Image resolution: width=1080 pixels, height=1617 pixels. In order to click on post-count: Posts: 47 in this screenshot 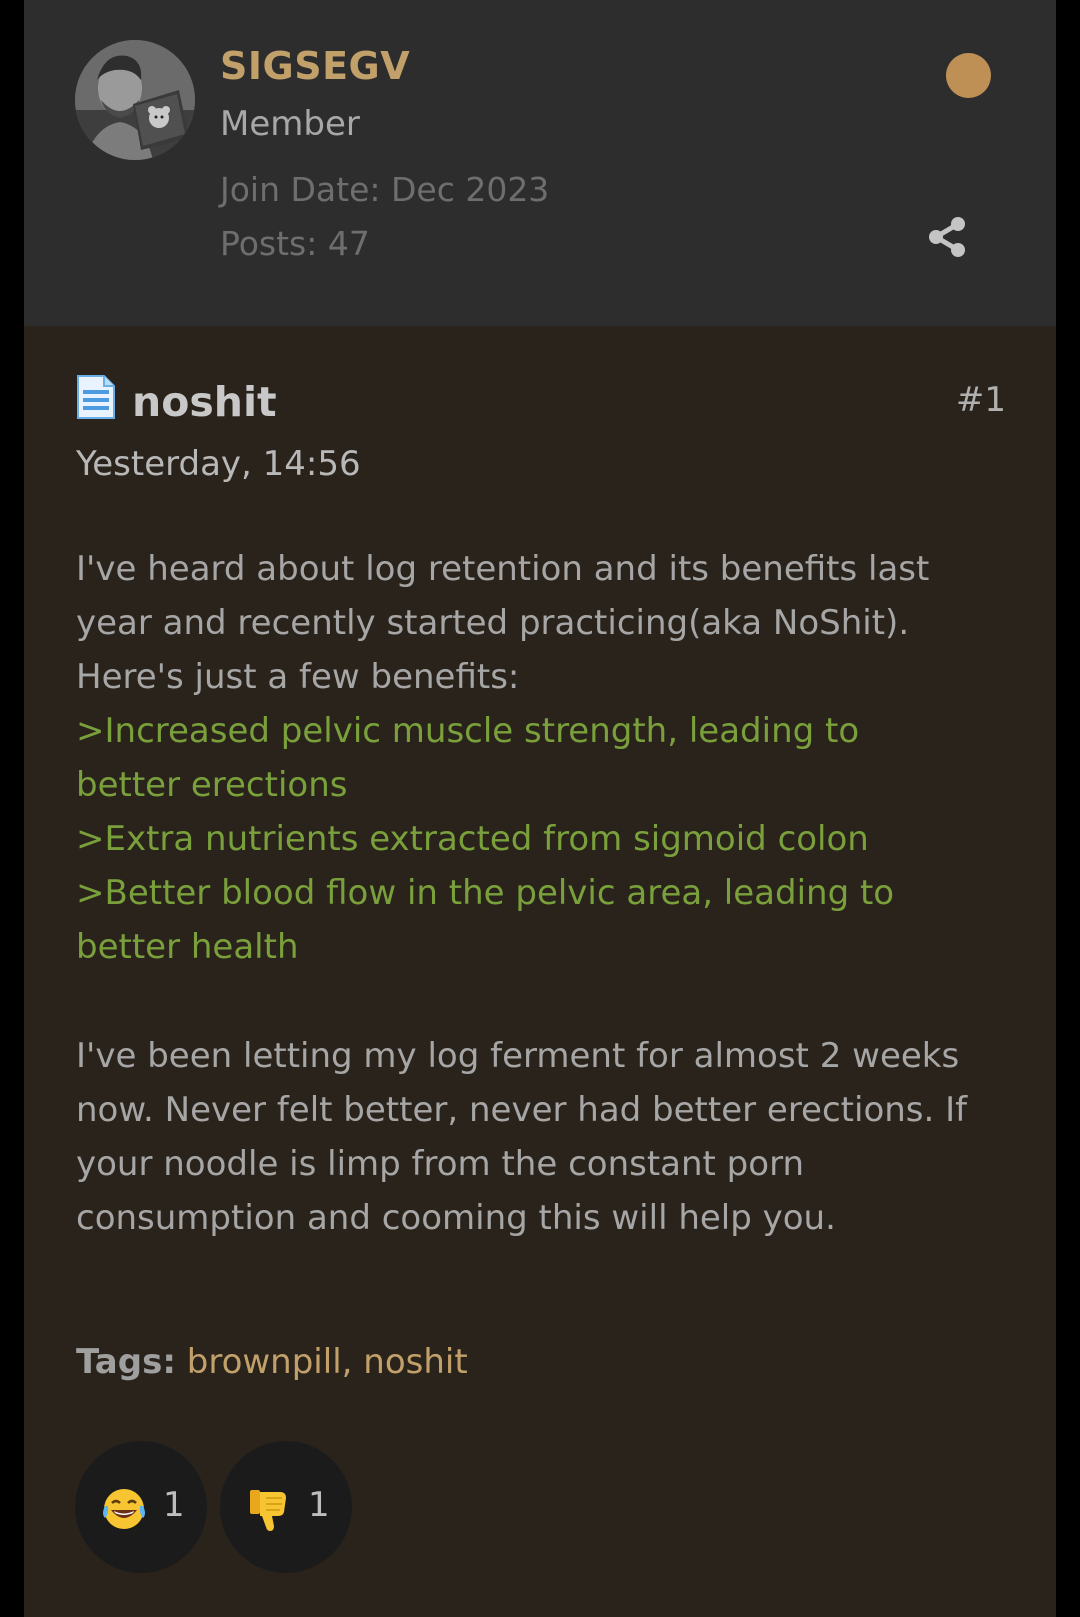, I will do `click(295, 243)`.